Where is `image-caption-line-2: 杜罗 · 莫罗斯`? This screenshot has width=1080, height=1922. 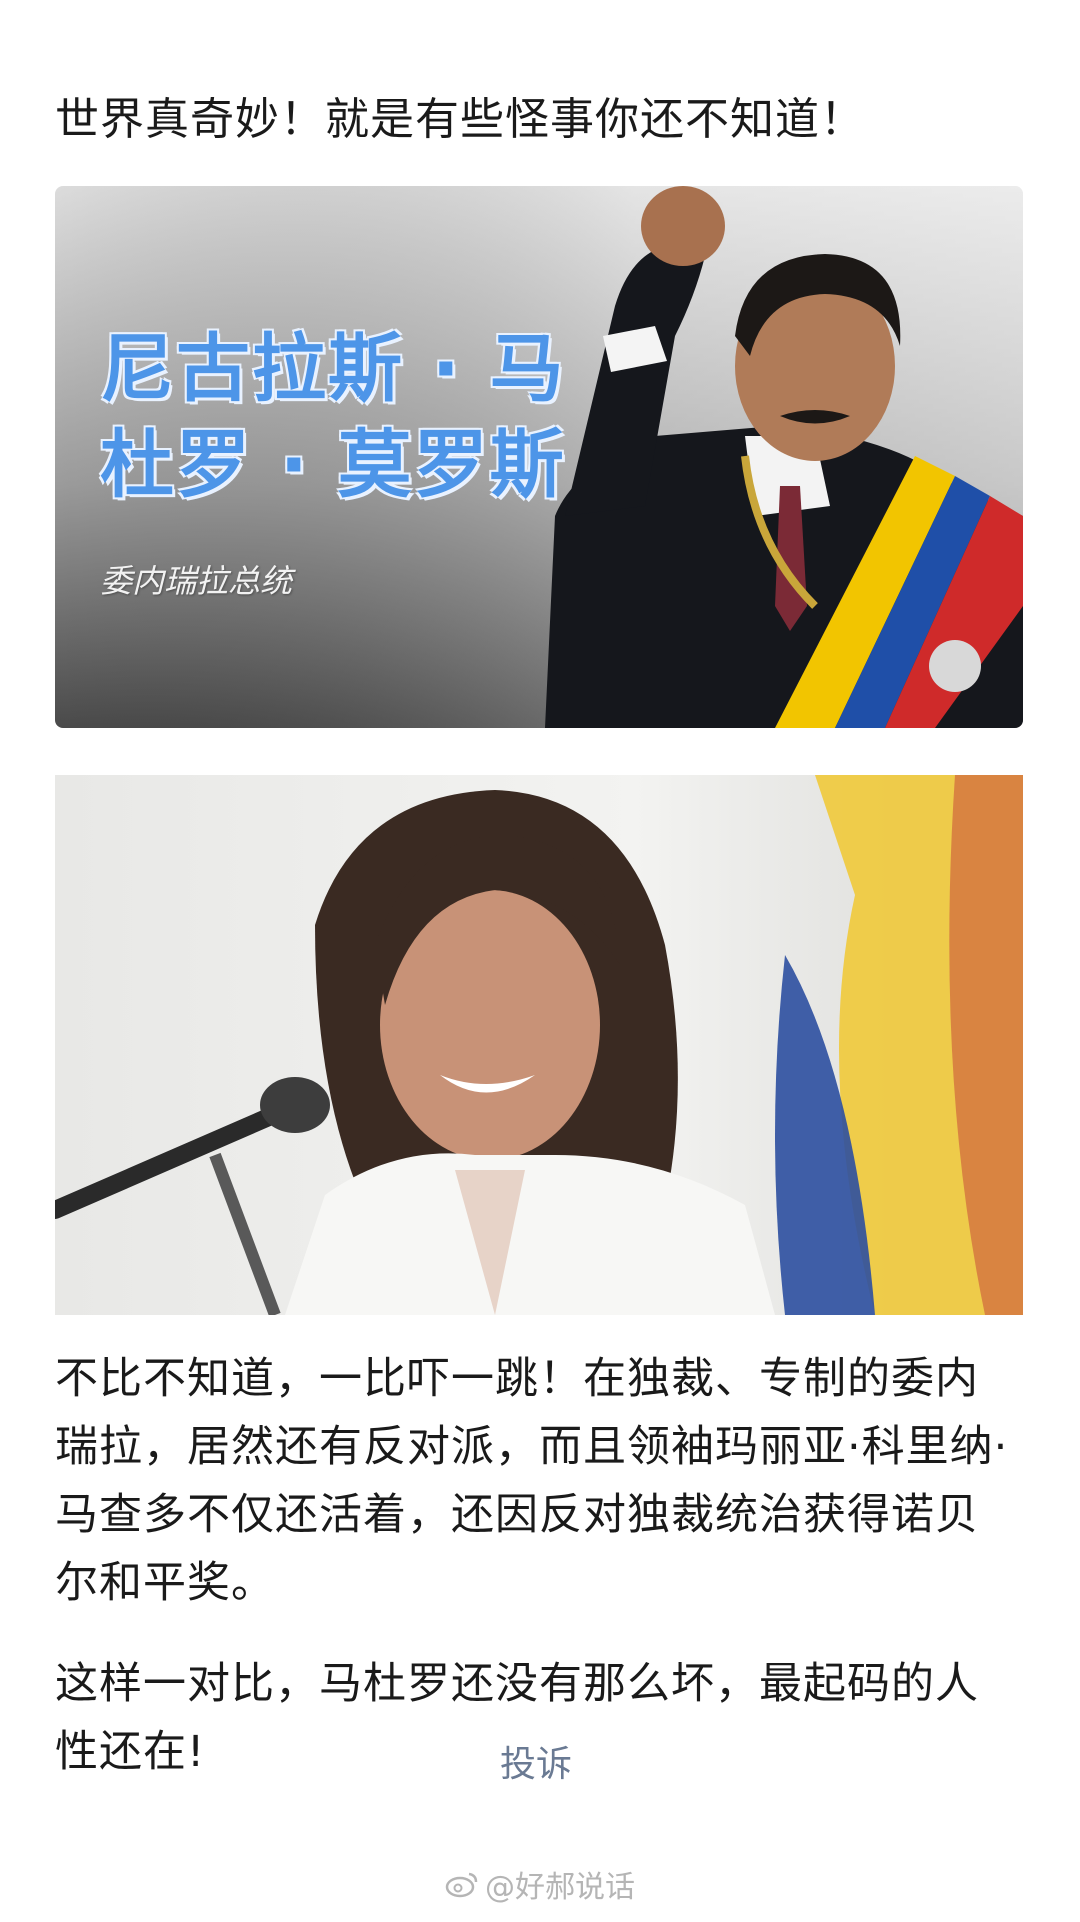
image-caption-line-2: 杜罗 · 莫罗斯 is located at coordinates (333, 465).